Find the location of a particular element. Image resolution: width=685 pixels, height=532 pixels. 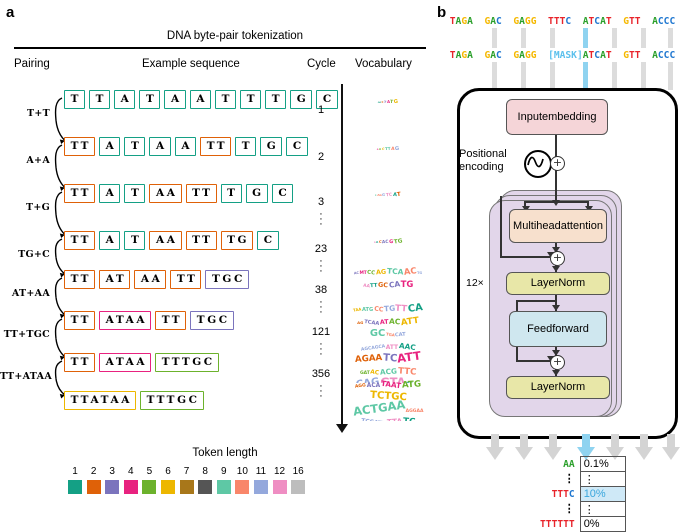

vocabulary-token: ACTGAA is located at coordinates (379, 408).